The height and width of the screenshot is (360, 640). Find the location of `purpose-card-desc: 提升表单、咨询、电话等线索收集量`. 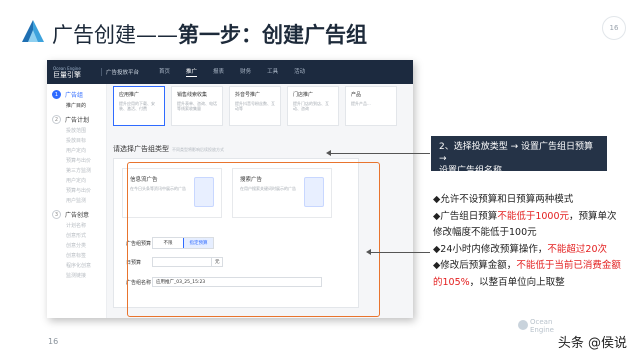

purpose-card-desc: 提升表单、咨询、电话等线索收集量 is located at coordinates (197, 106).